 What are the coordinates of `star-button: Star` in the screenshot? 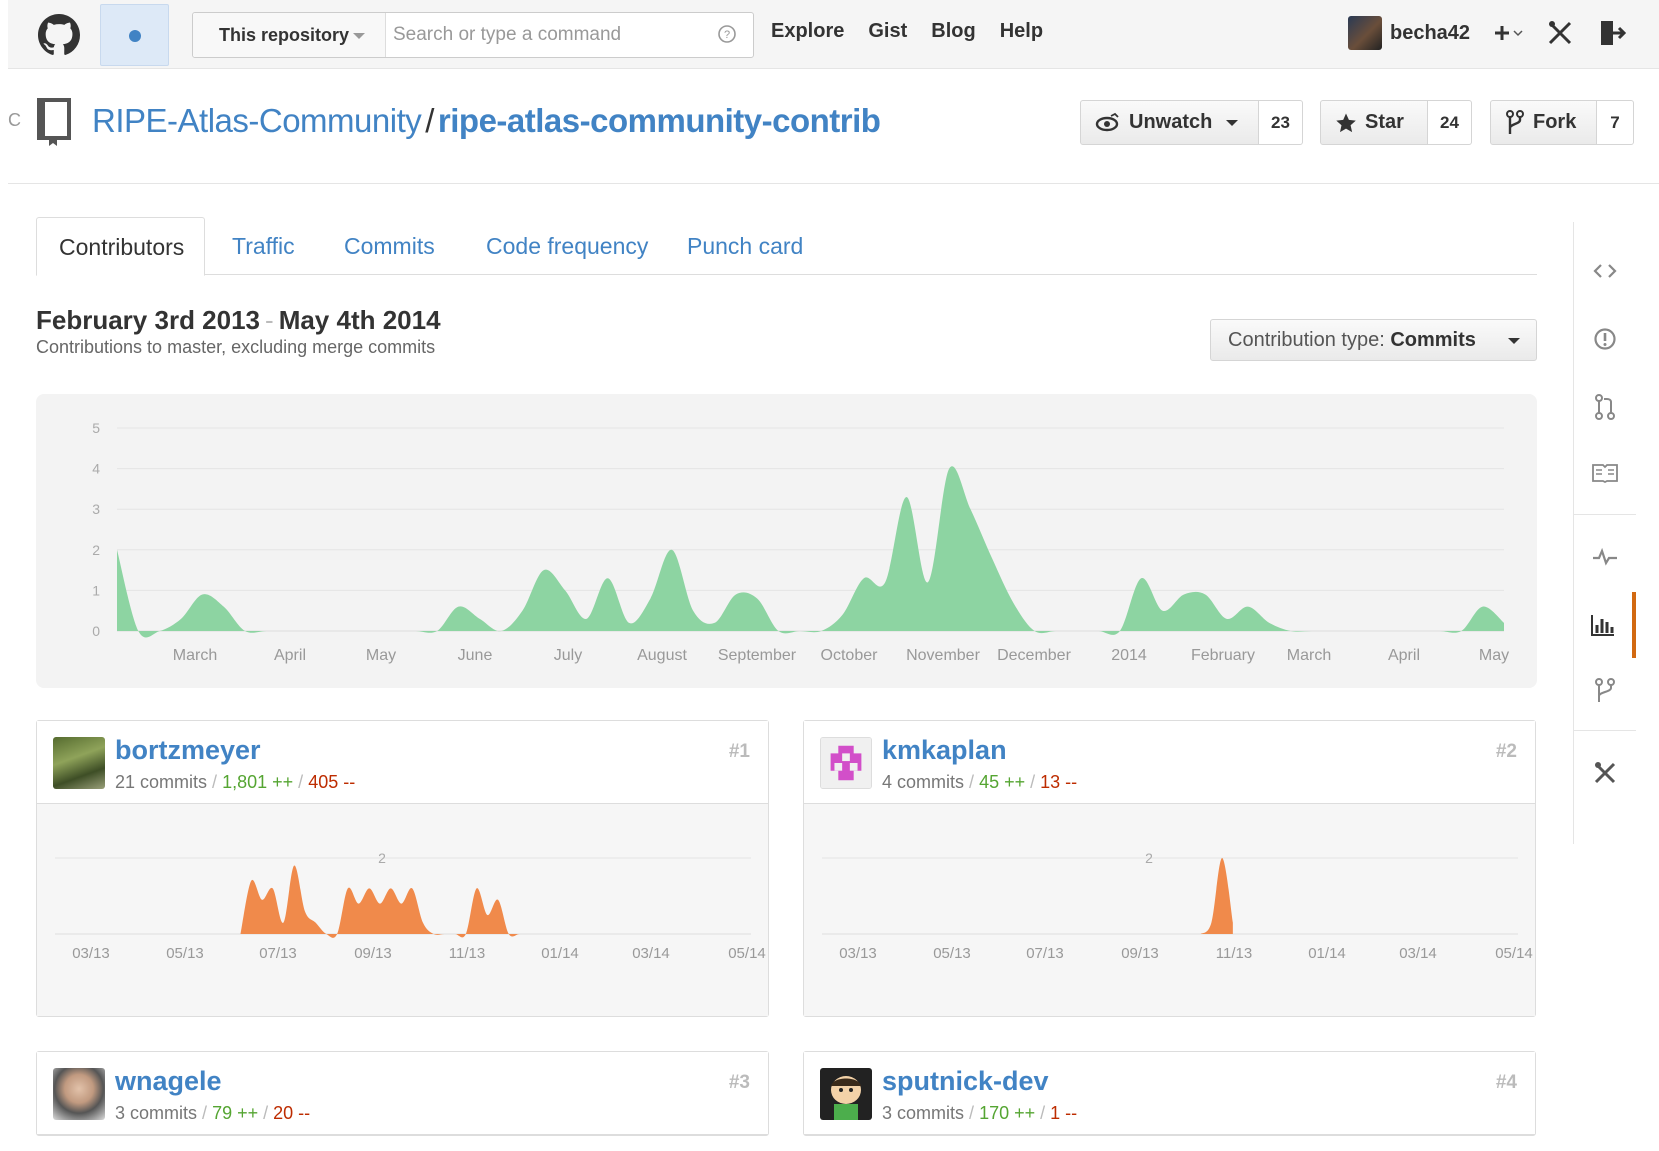 It's located at (1374, 122).